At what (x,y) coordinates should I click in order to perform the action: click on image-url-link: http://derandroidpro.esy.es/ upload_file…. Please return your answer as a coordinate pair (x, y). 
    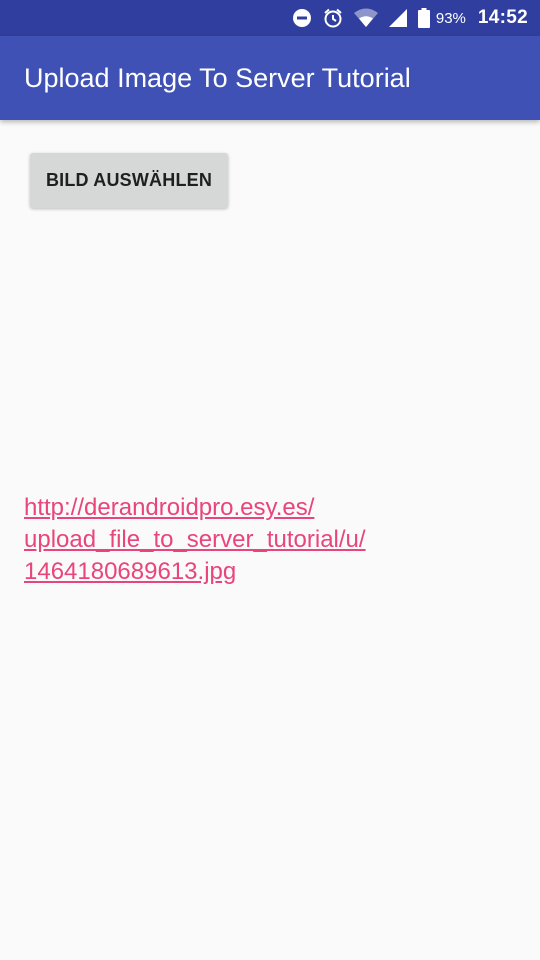
    Looking at the image, I should click on (264, 540).